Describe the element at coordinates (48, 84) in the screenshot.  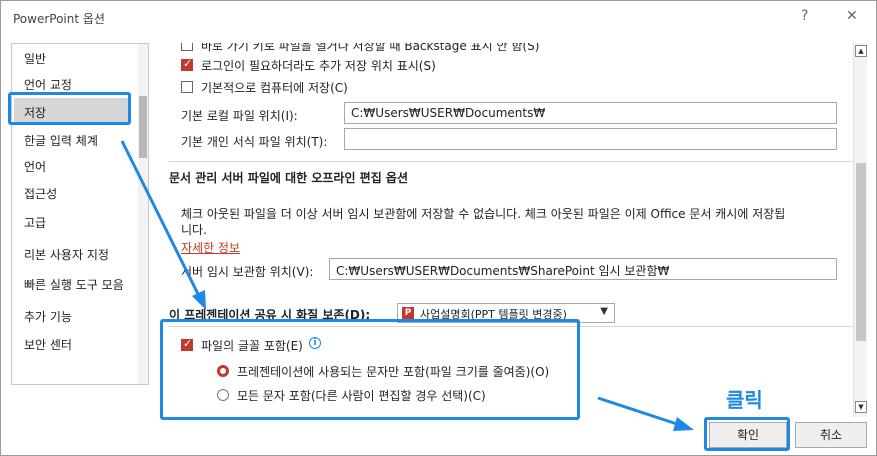
I see `sidebar-item-proofing: 언어 교정` at that location.